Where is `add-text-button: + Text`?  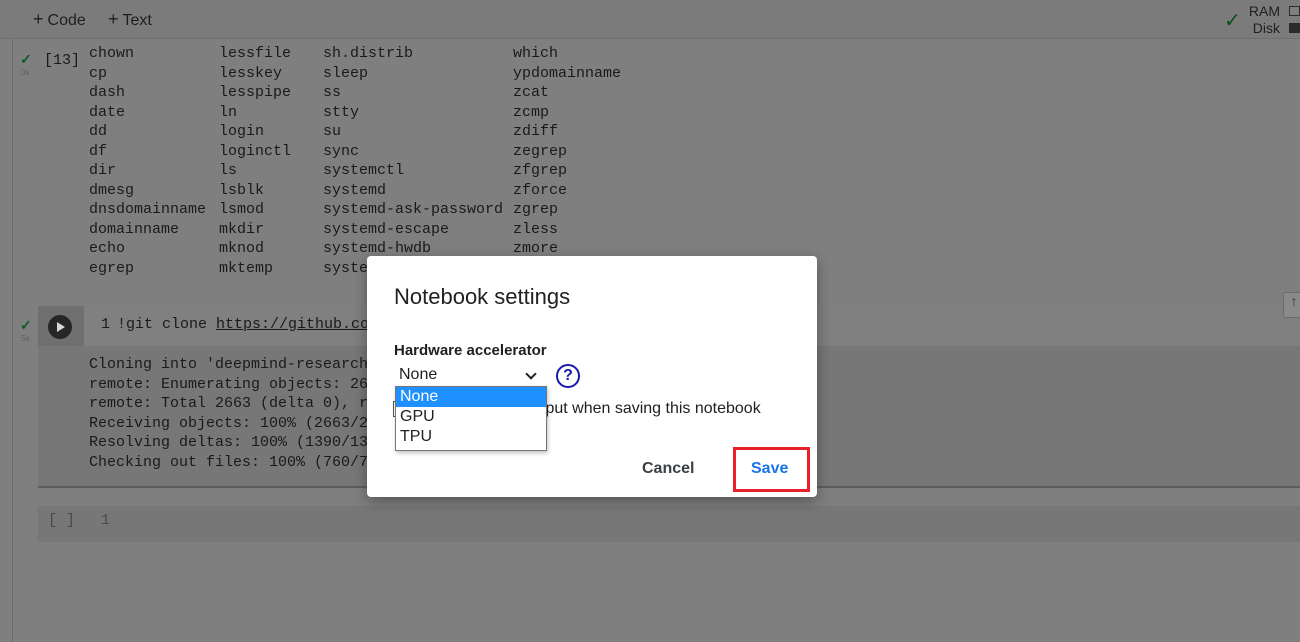 add-text-button: + Text is located at coordinates (130, 19).